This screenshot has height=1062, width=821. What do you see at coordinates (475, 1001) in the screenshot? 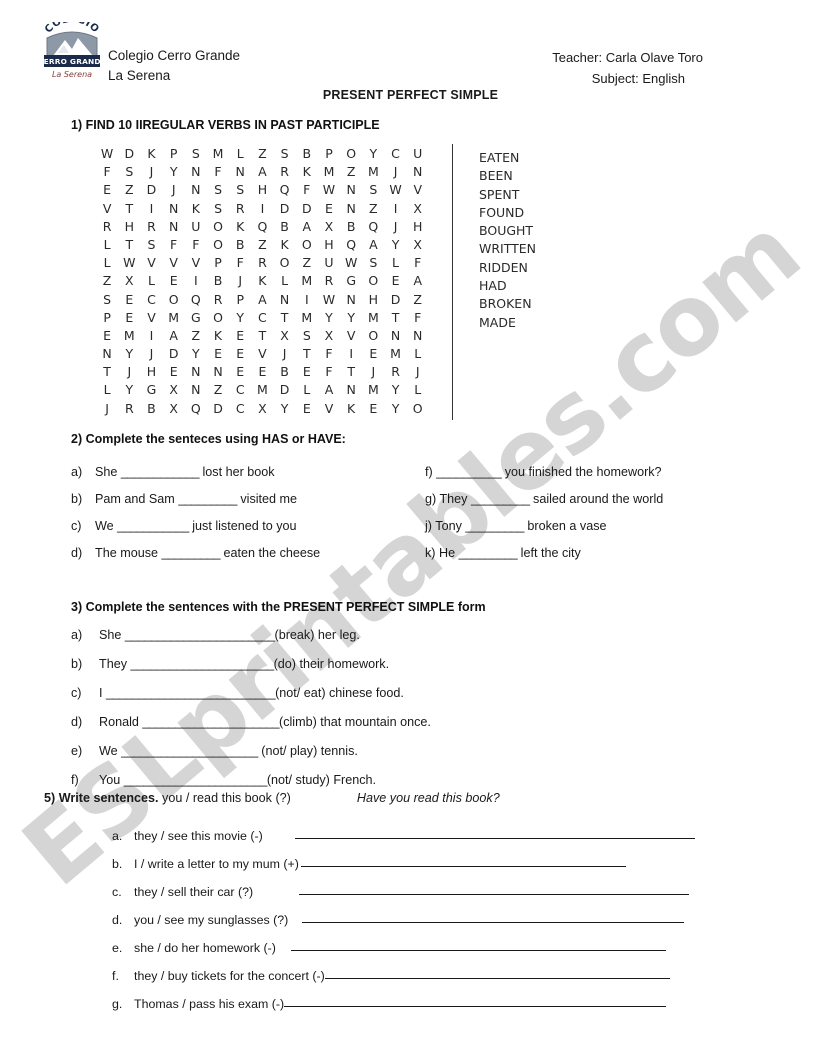
I see `exercise-5-item-answer-line` at bounding box center [475, 1001].